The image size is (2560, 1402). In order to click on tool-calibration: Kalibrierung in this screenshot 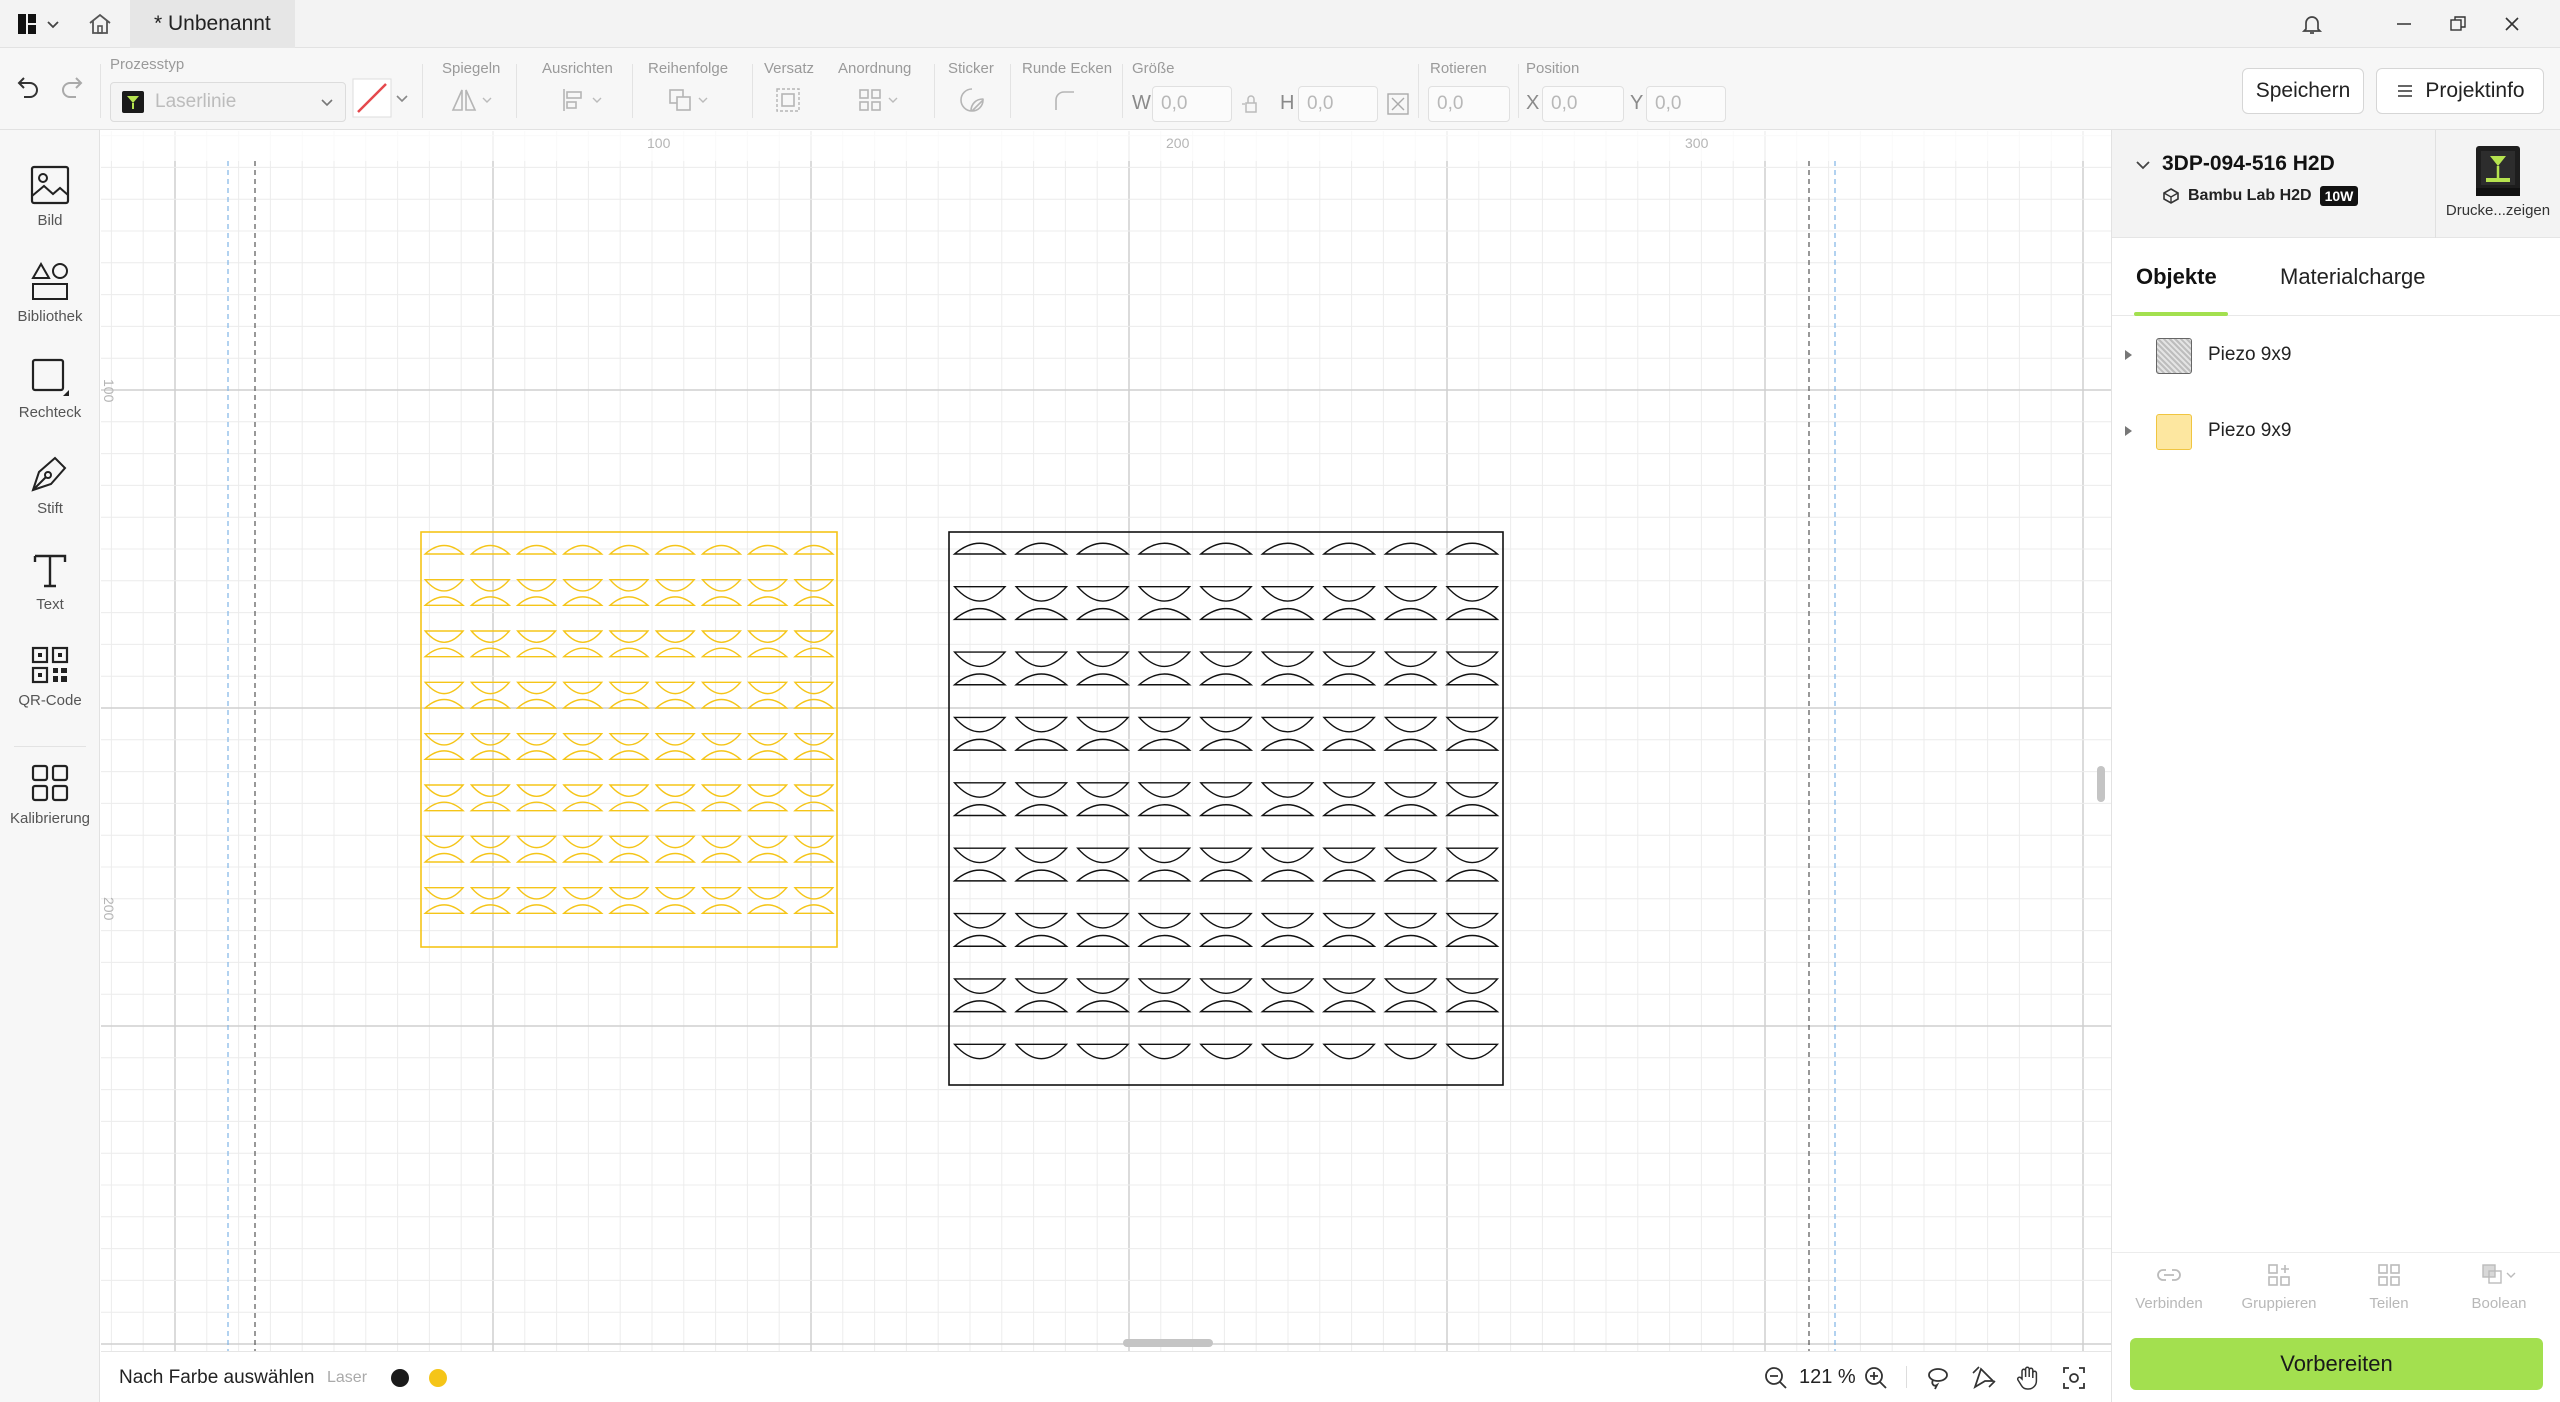, I will do `click(50, 803)`.